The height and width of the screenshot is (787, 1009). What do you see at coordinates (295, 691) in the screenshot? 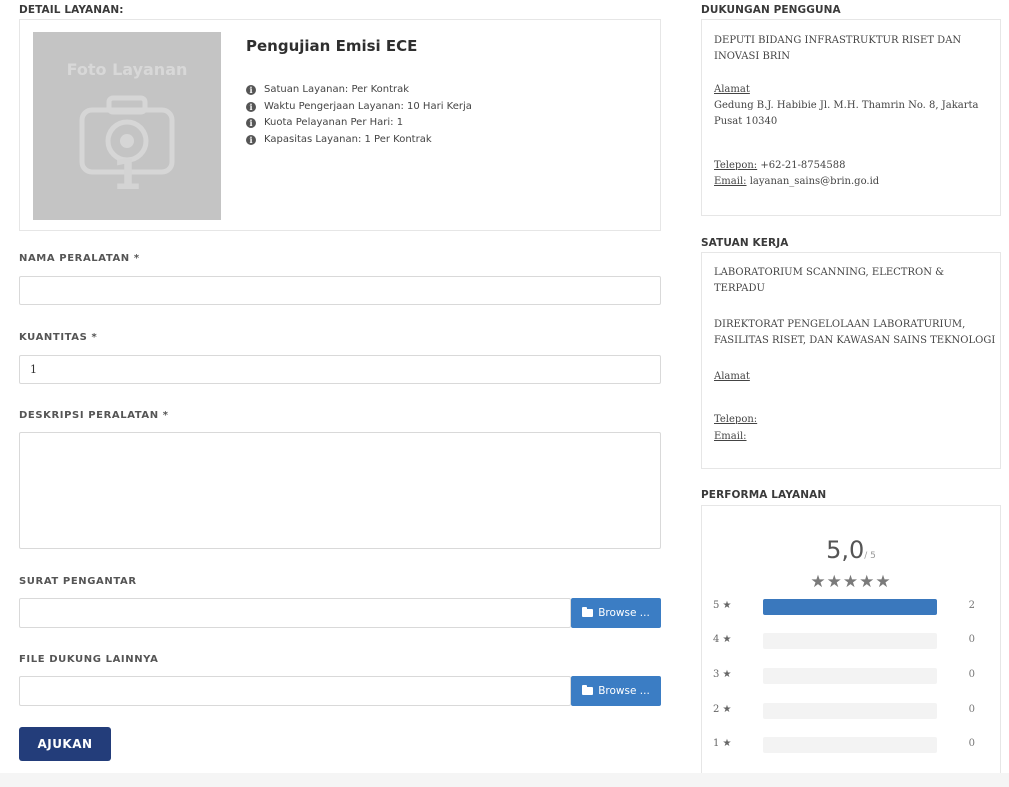
I see `other-files-file-input` at bounding box center [295, 691].